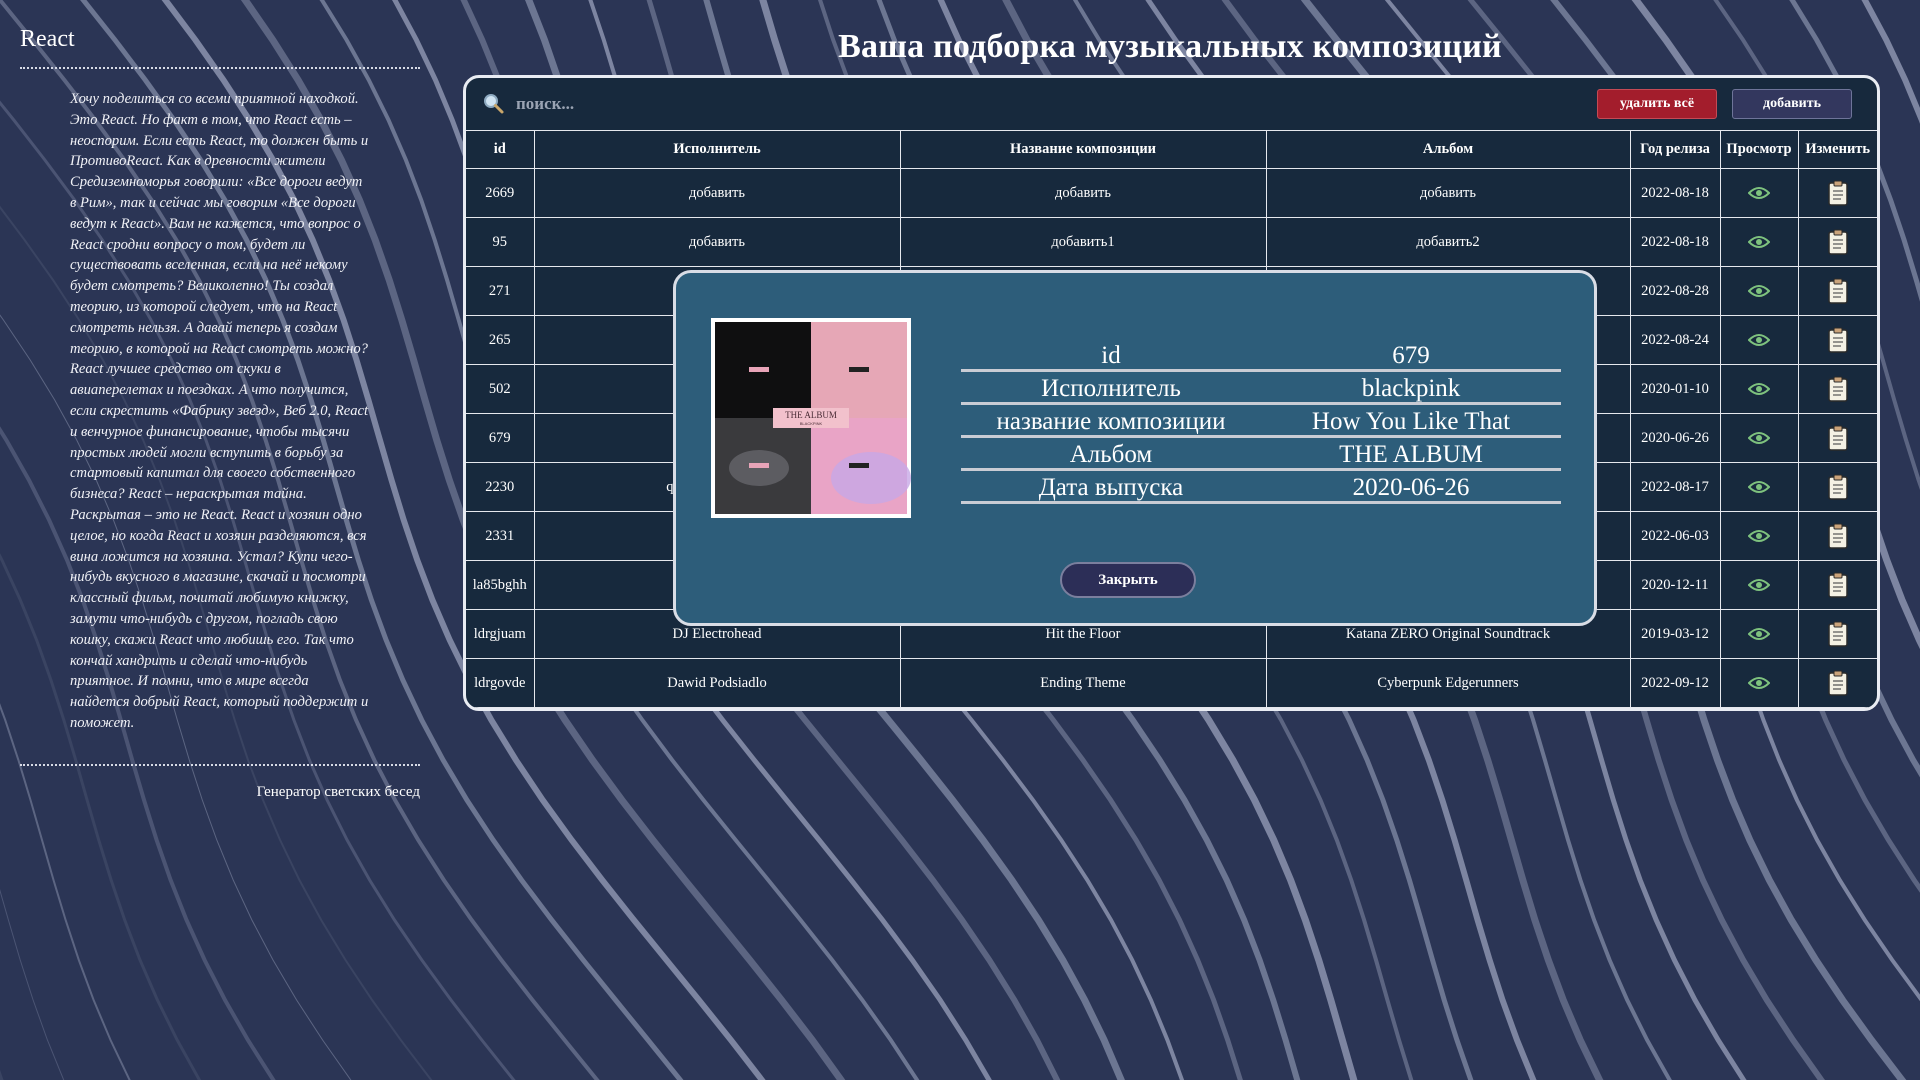 The width and height of the screenshot is (1920, 1080). Describe the element at coordinates (47, 39) in the screenshot. I see `brand-title: React` at that location.